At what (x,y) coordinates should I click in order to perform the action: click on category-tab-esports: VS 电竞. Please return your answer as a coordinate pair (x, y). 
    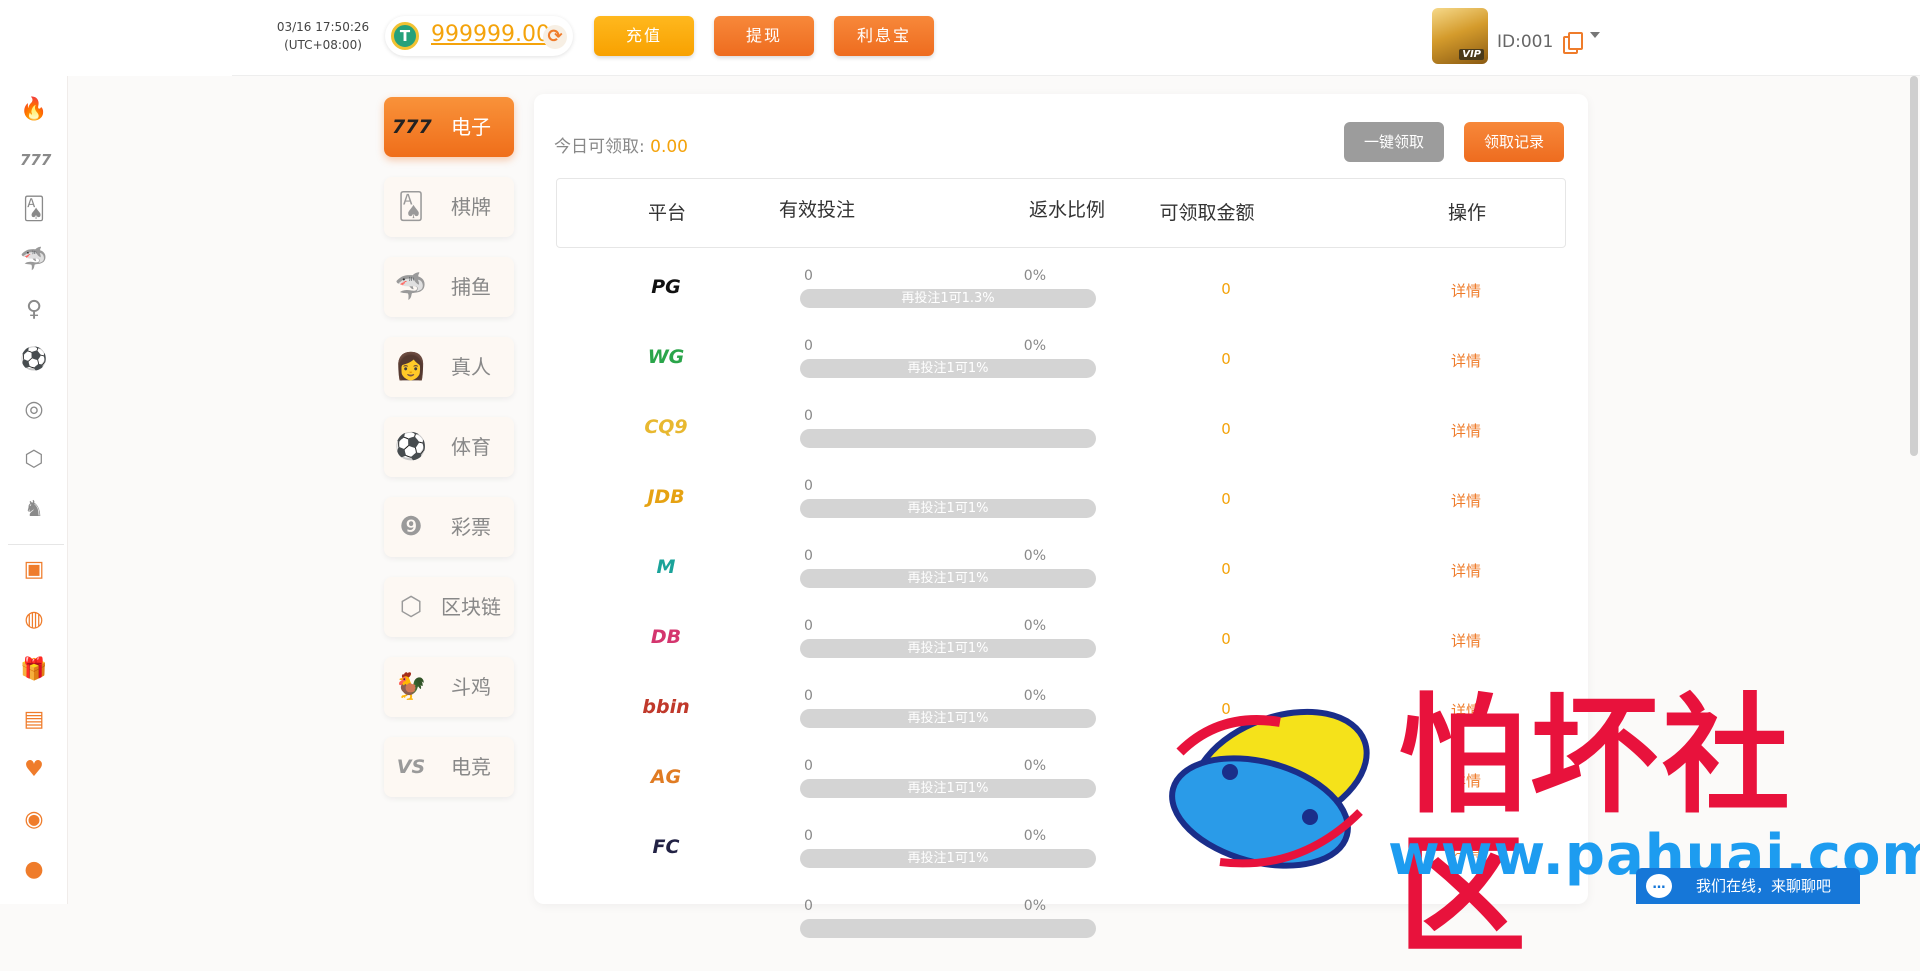
    Looking at the image, I should click on (449, 767).